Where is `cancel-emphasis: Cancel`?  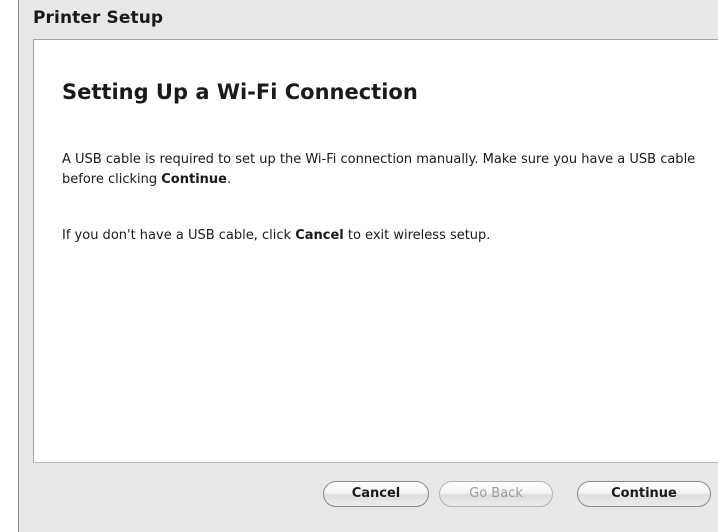
cancel-emphasis: Cancel is located at coordinates (319, 235).